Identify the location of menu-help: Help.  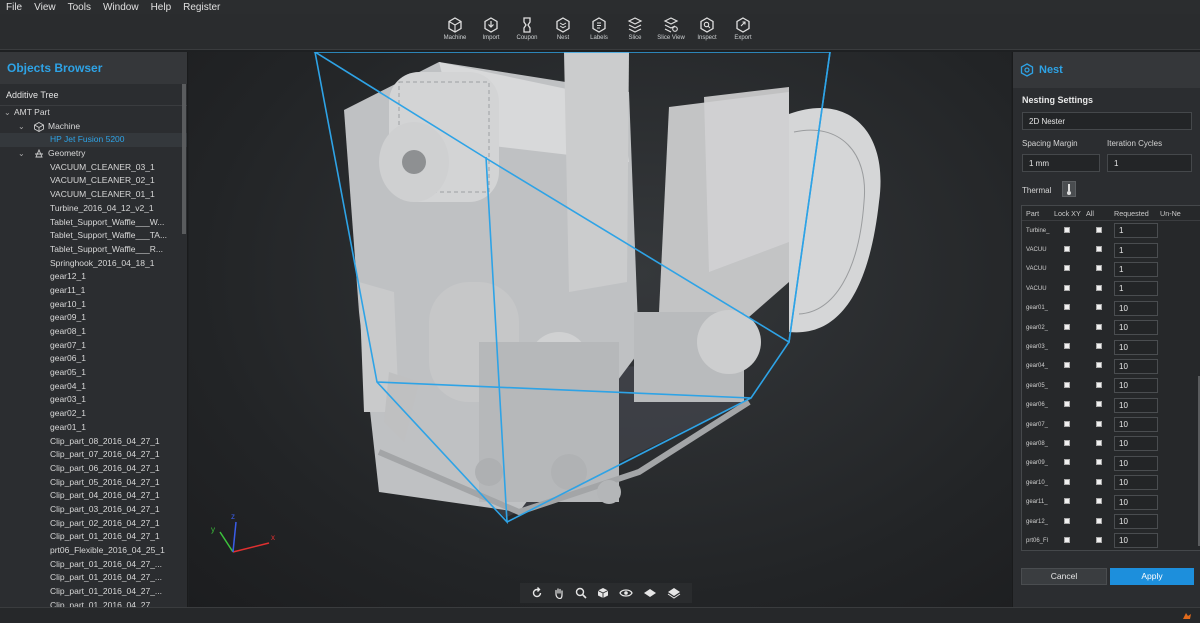
(161, 7).